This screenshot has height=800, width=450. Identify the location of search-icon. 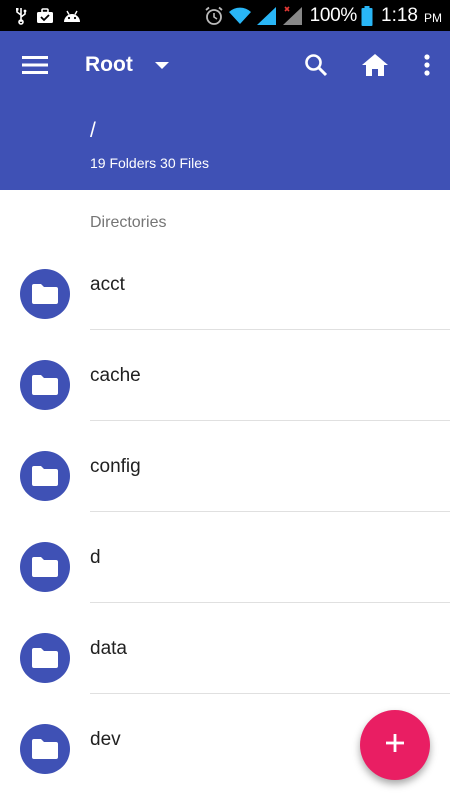
(316, 67).